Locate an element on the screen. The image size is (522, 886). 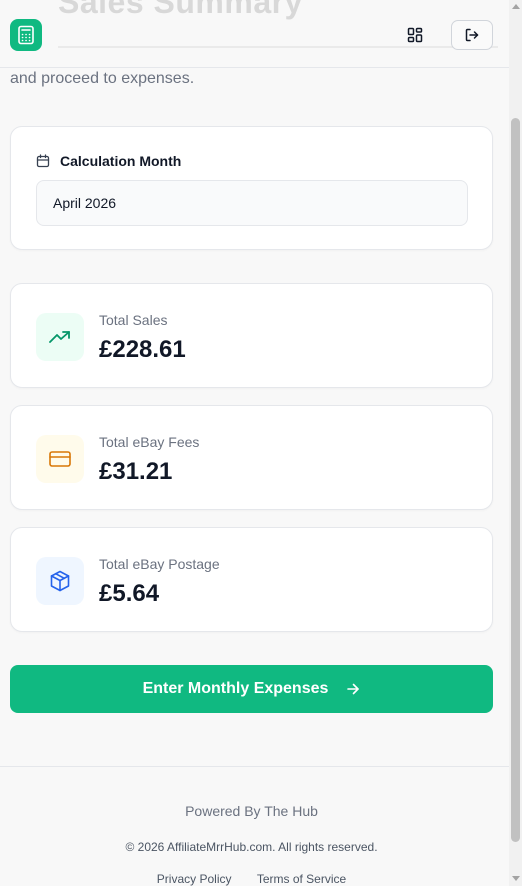
app-logo is located at coordinates (26, 35).